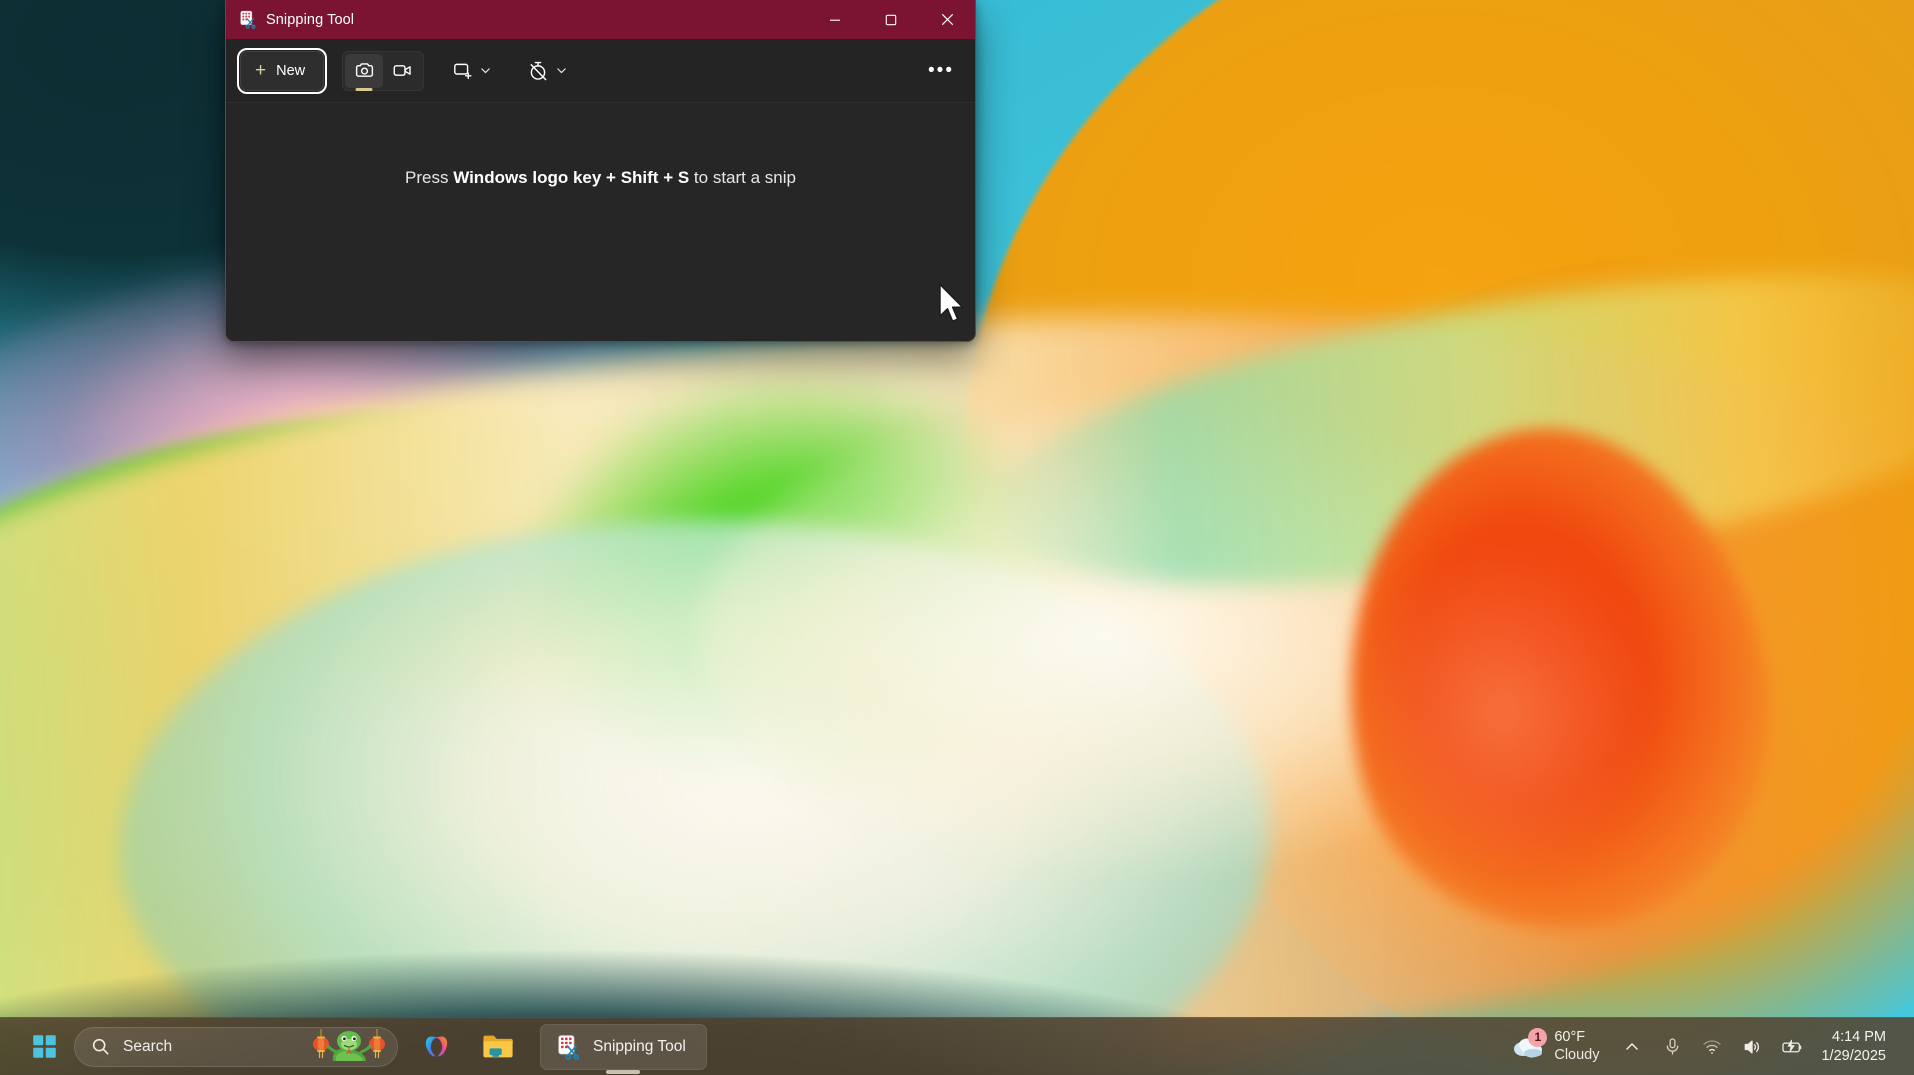 Image resolution: width=1914 pixels, height=1075 pixels. I want to click on video-mode-button, so click(402, 71).